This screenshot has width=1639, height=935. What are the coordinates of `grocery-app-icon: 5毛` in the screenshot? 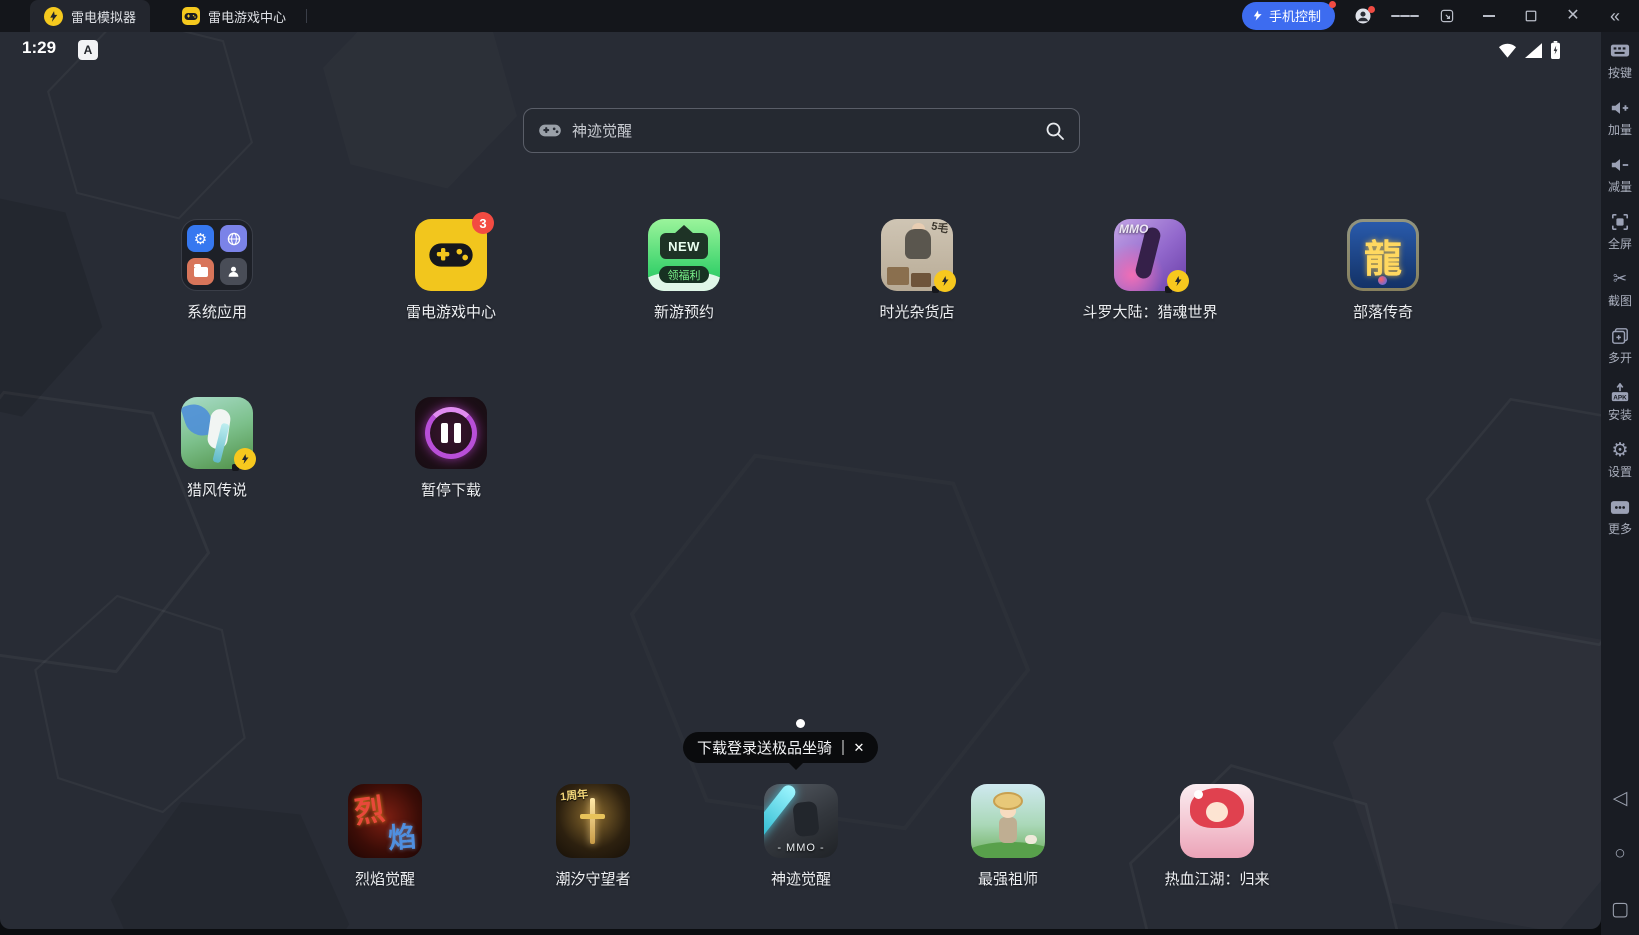 It's located at (918, 256).